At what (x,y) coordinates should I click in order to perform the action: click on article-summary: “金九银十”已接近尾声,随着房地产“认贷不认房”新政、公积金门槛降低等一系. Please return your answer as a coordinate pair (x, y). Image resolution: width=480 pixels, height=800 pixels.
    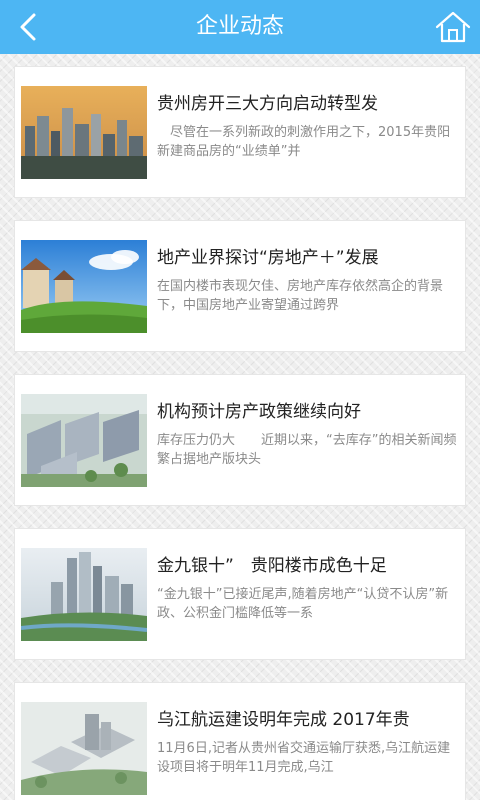
    Looking at the image, I should click on (303, 604).